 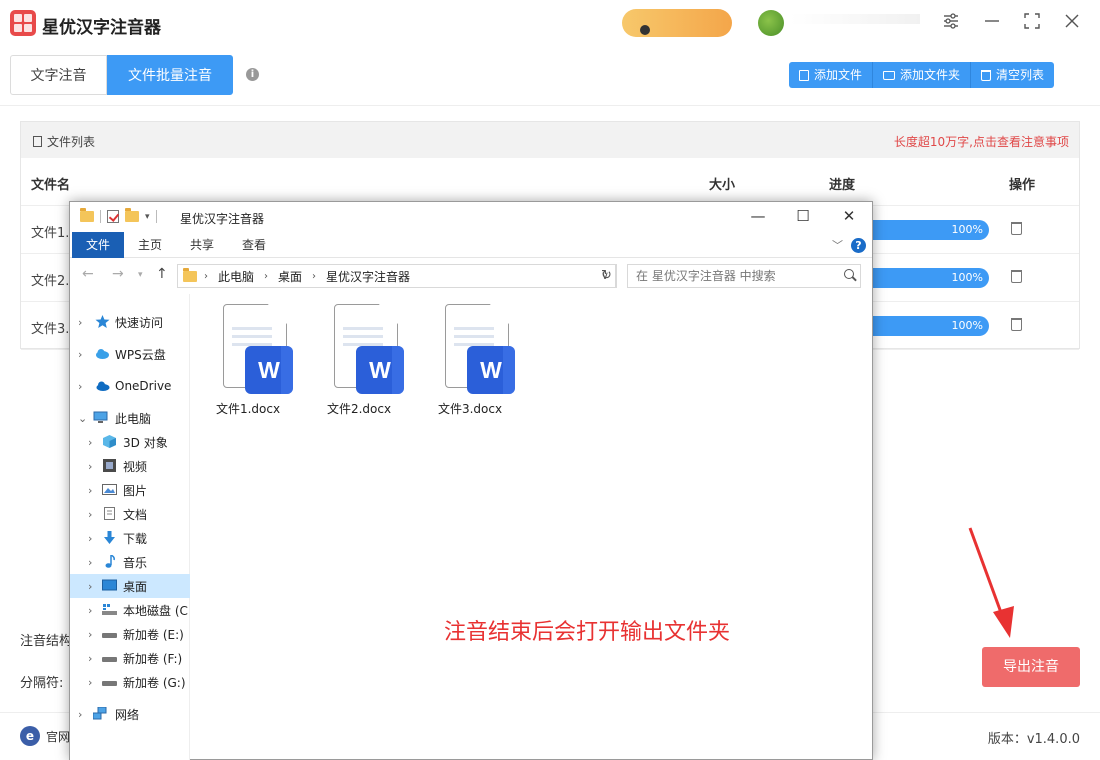 What do you see at coordinates (143, 386) in the screenshot?
I see `nav-label: OneDrive` at bounding box center [143, 386].